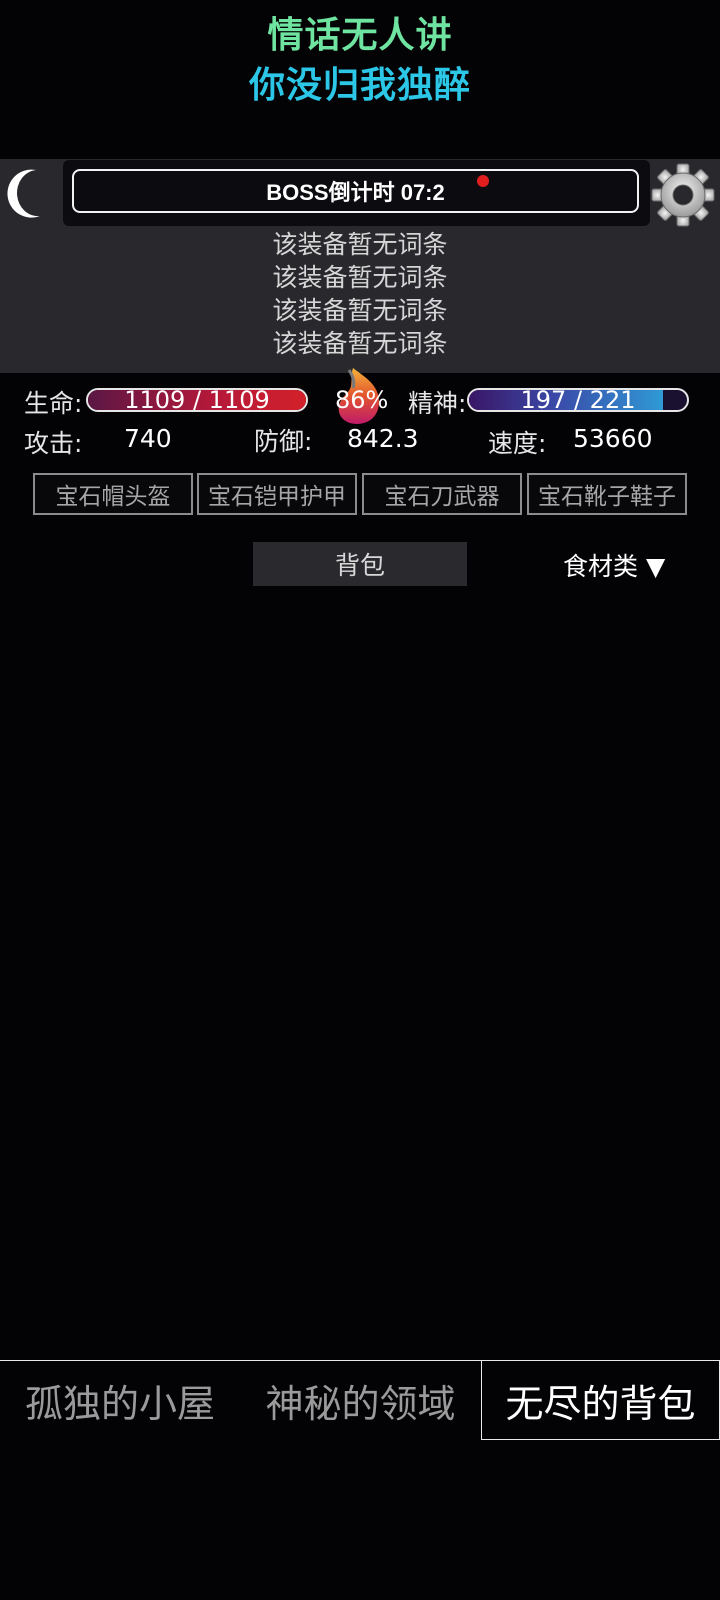 Image resolution: width=720 pixels, height=1600 pixels. Describe the element at coordinates (283, 441) in the screenshot. I see `def-label: 防御:` at that location.